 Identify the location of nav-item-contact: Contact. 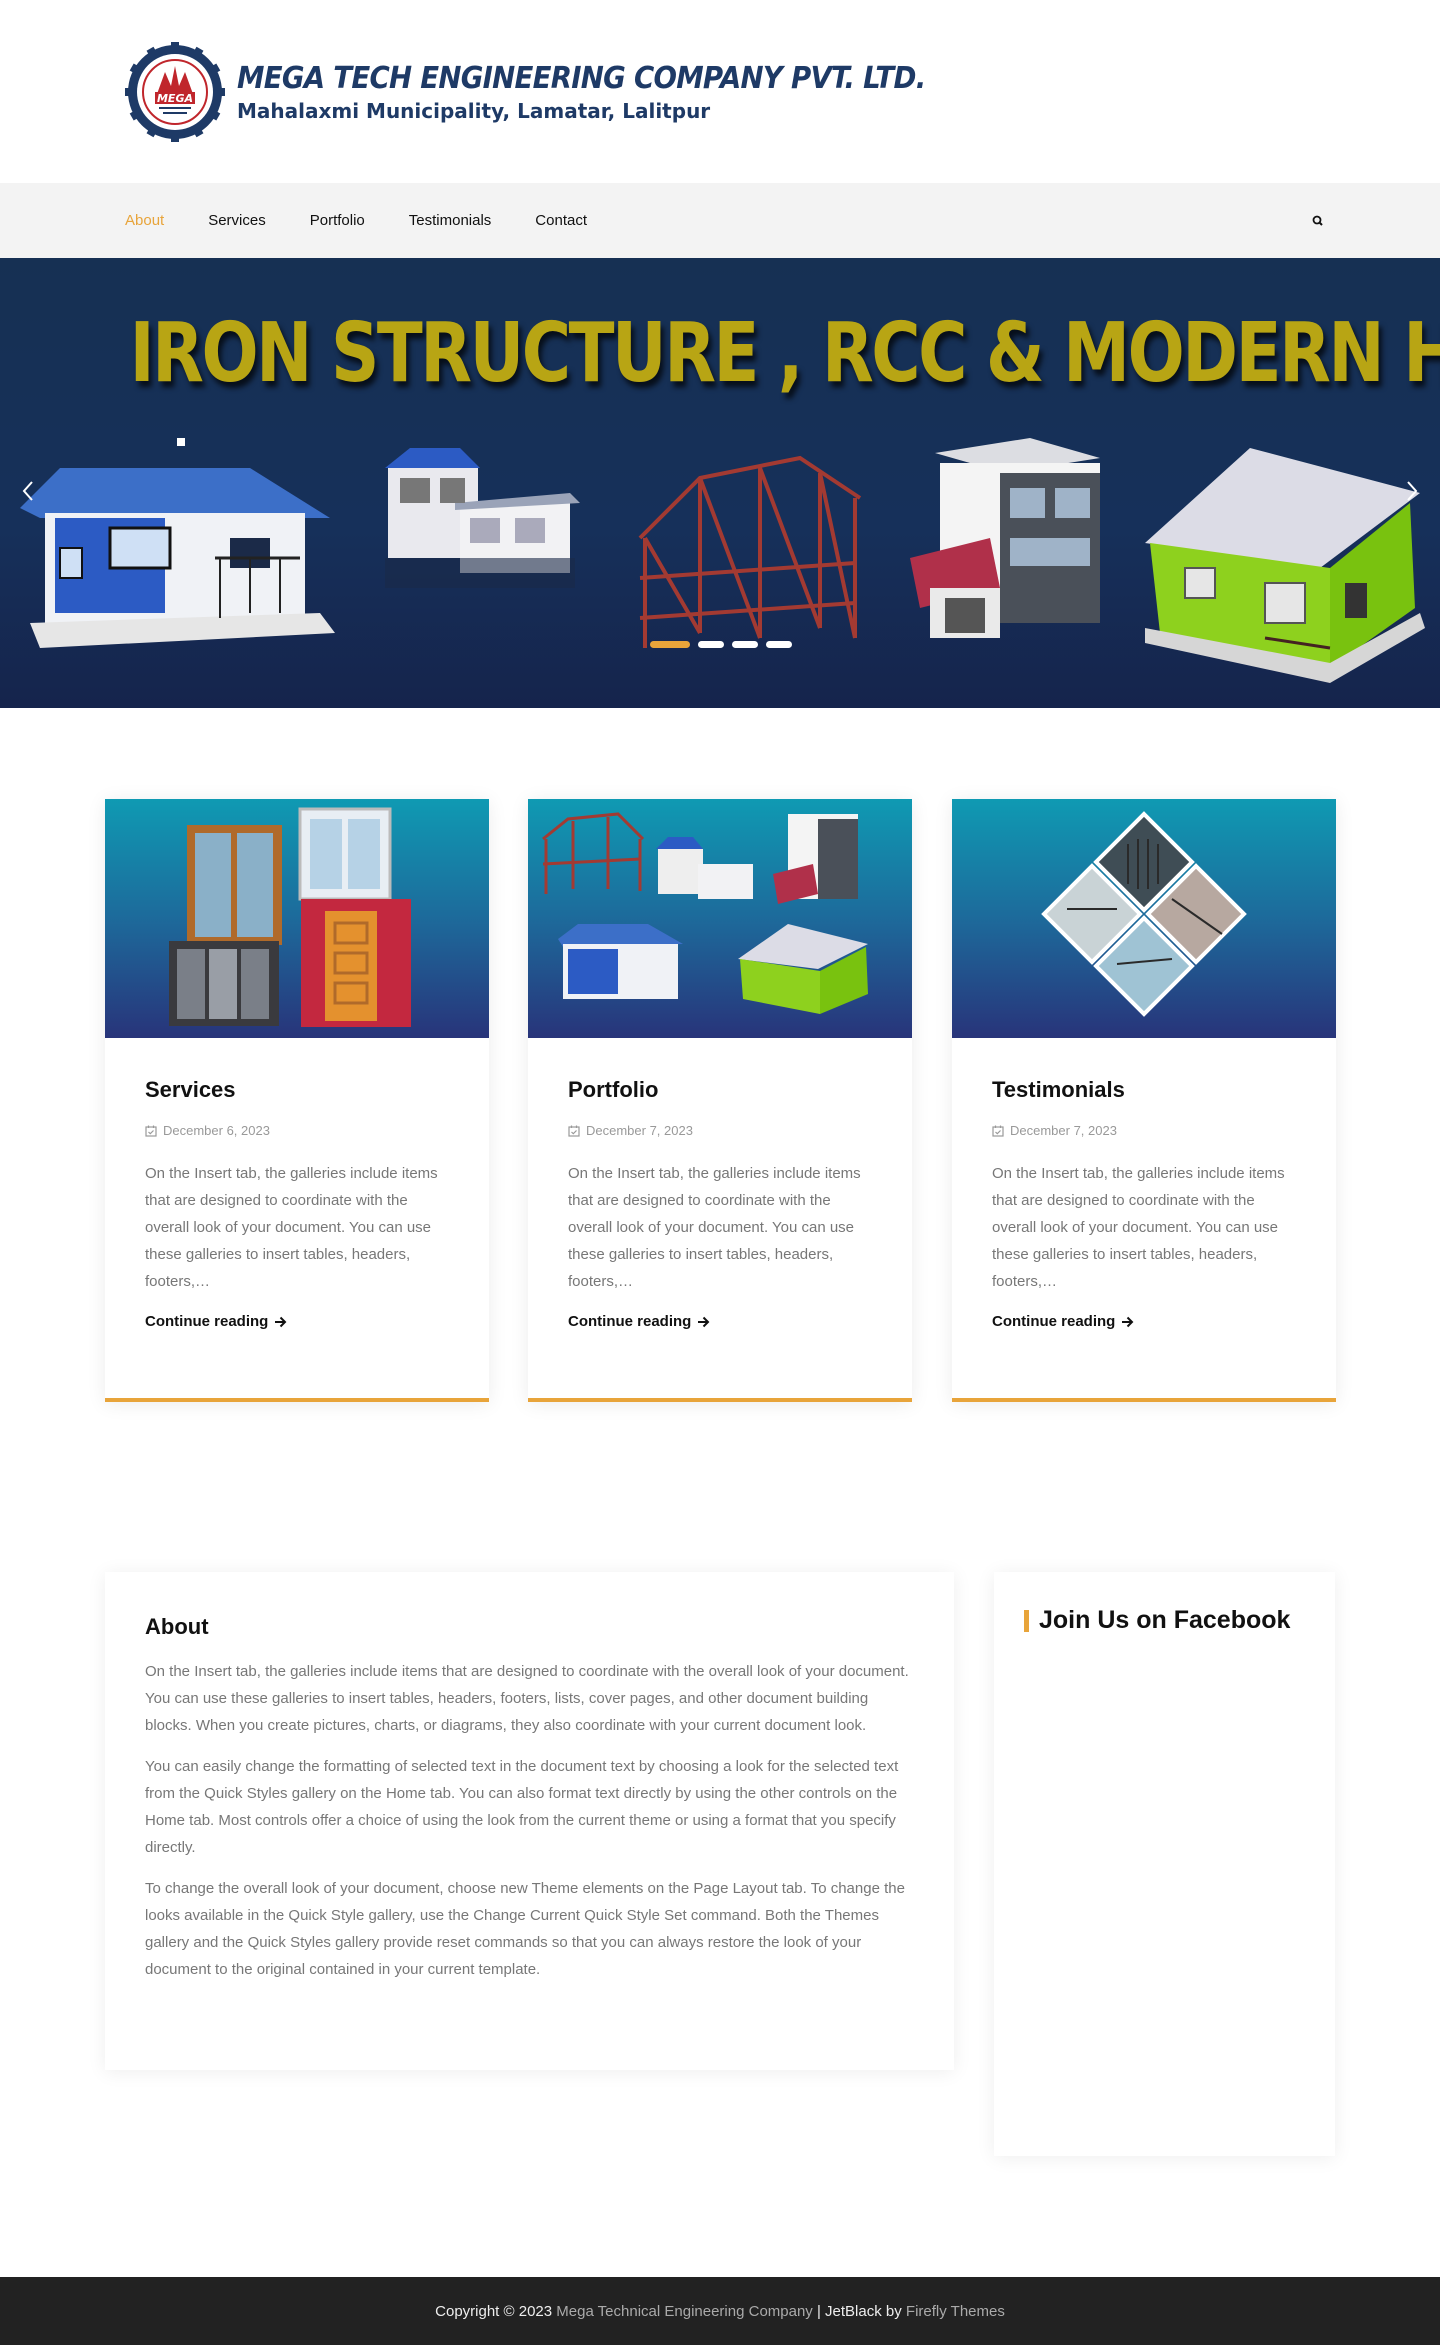
(561, 220).